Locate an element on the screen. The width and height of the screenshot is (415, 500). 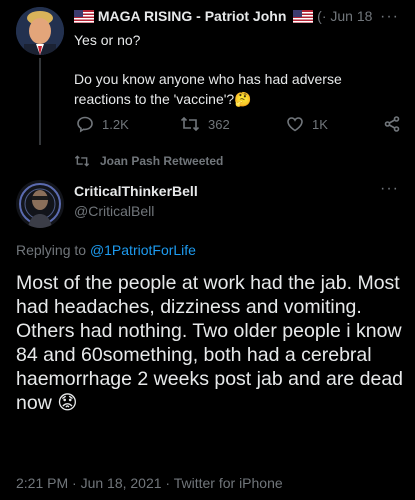
handle-truncated: (· is located at coordinates (322, 16).